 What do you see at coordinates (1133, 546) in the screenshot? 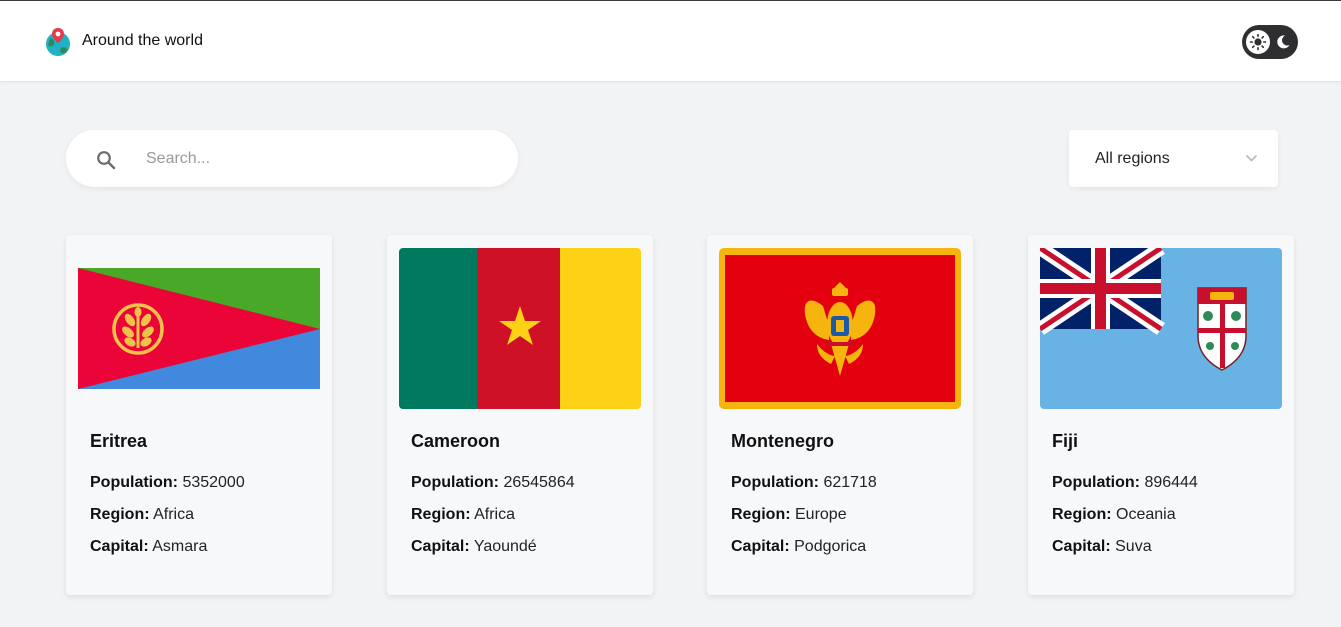
I see `capital-value: Suva` at bounding box center [1133, 546].